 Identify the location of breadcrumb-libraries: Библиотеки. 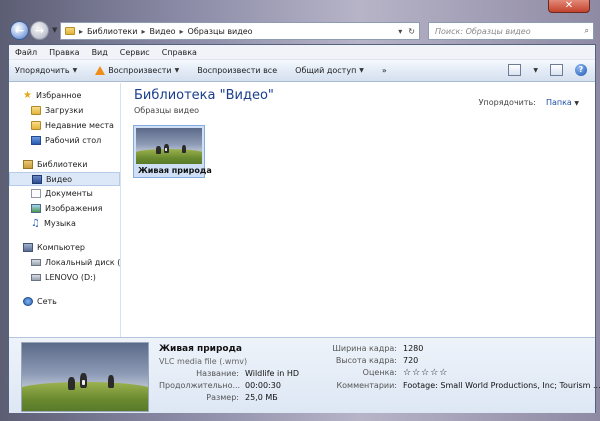
(112, 31).